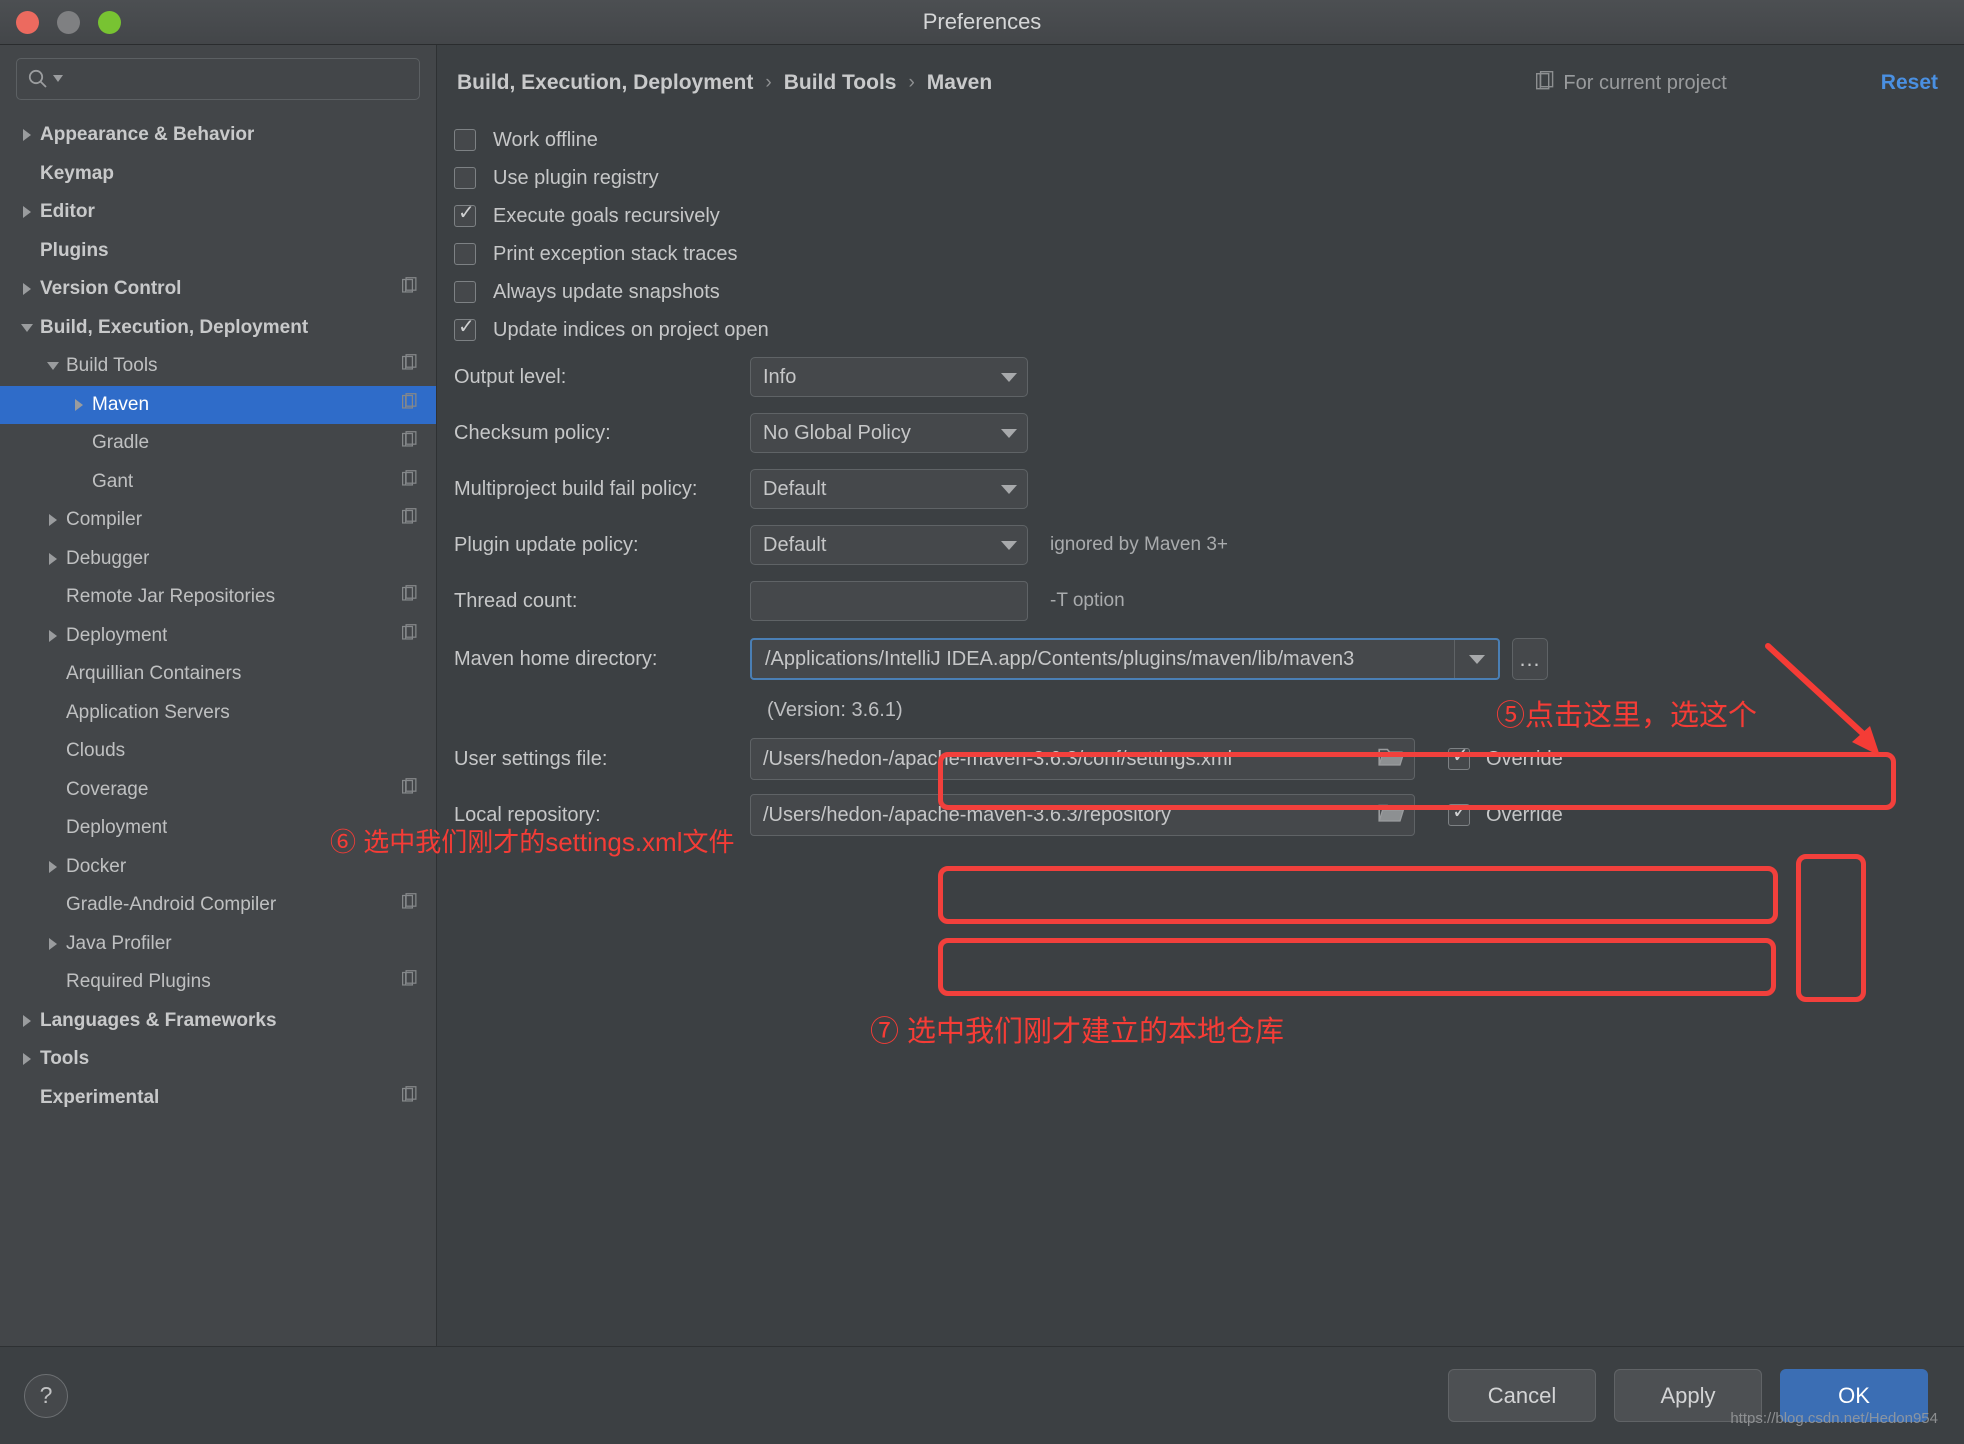 Image resolution: width=1964 pixels, height=1444 pixels. I want to click on local-repository-label: Local repository:, so click(527, 814).